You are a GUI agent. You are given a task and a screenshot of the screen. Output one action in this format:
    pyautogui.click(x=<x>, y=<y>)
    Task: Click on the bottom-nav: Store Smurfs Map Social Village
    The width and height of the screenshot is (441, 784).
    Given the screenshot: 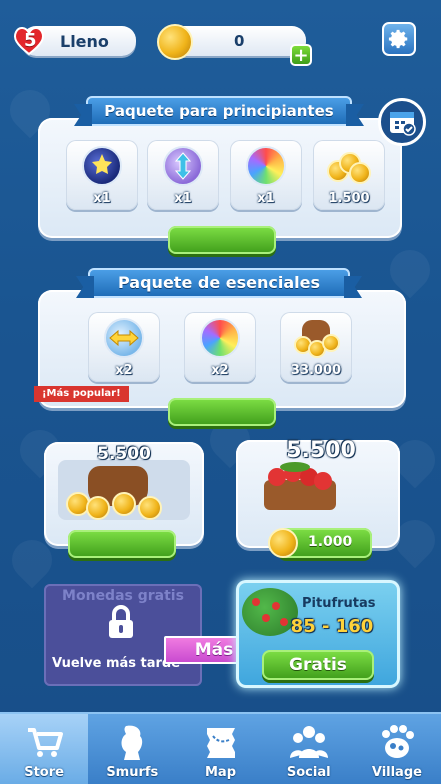 What is the action you would take?
    pyautogui.click(x=220, y=748)
    